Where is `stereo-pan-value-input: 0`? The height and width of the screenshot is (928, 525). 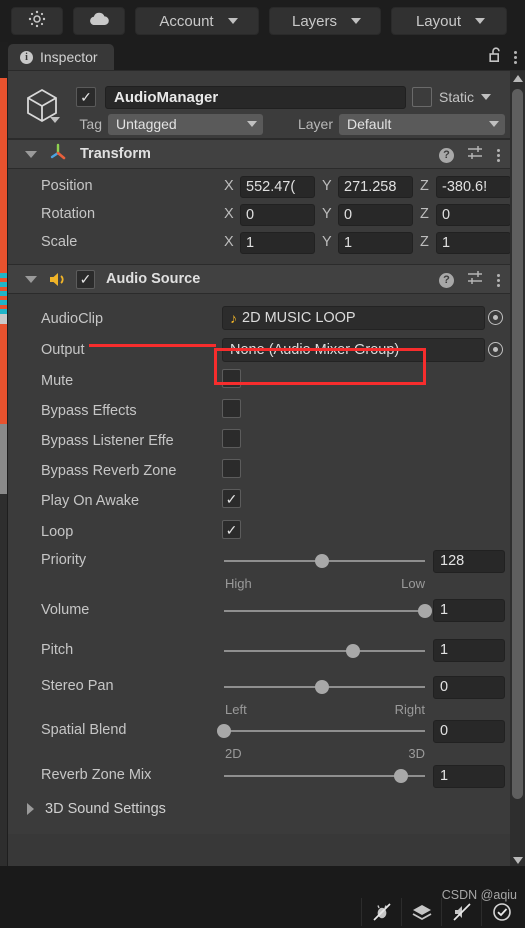
stereo-pan-value-input: 0 is located at coordinates (469, 687).